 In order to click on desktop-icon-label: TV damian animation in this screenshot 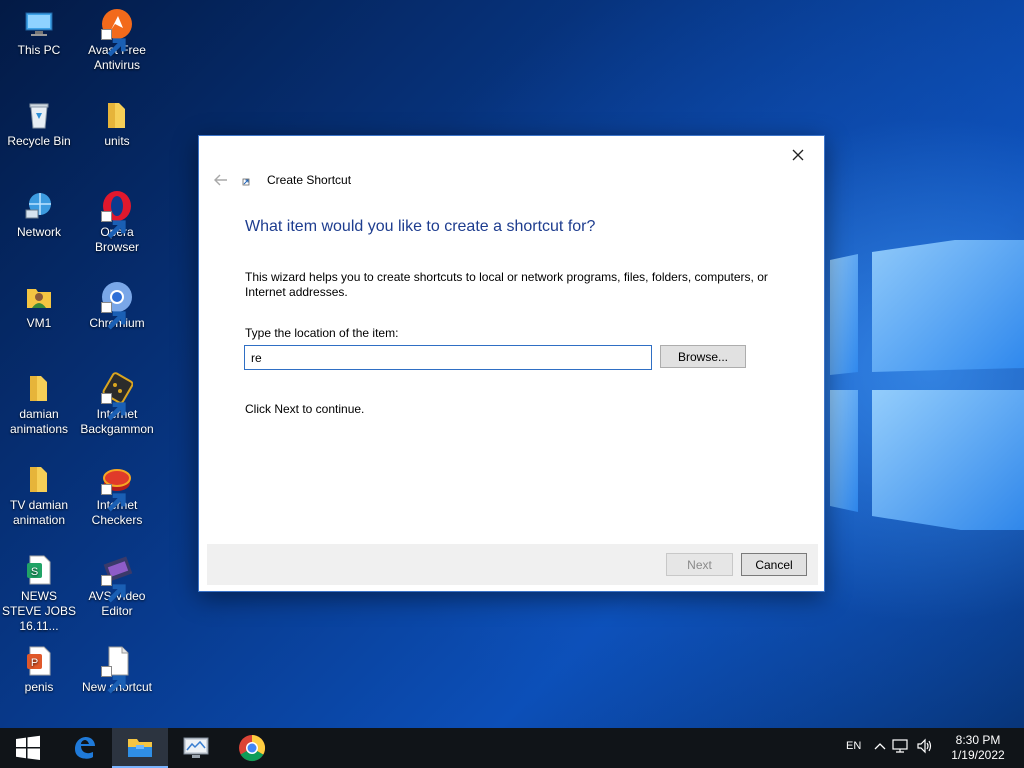, I will do `click(39, 512)`.